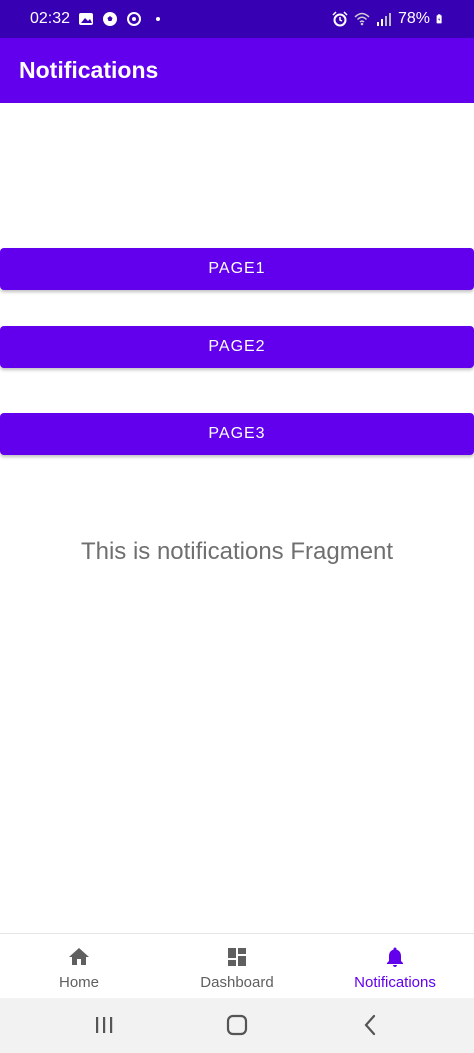  Describe the element at coordinates (237, 957) in the screenshot. I see `dashboard-icon` at that location.